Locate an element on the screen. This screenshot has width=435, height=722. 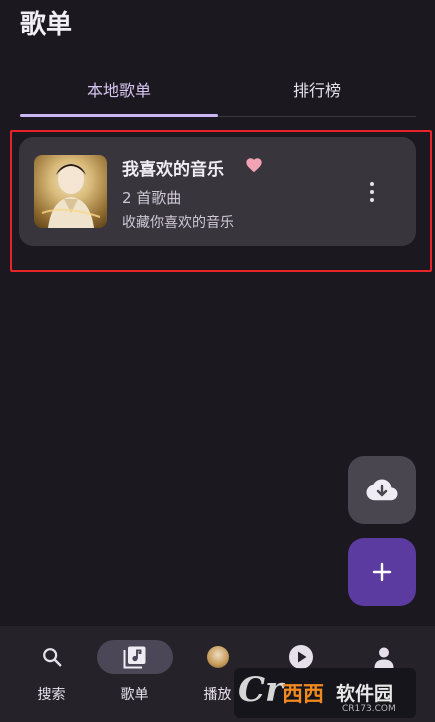
person-icon is located at coordinates (383, 657).